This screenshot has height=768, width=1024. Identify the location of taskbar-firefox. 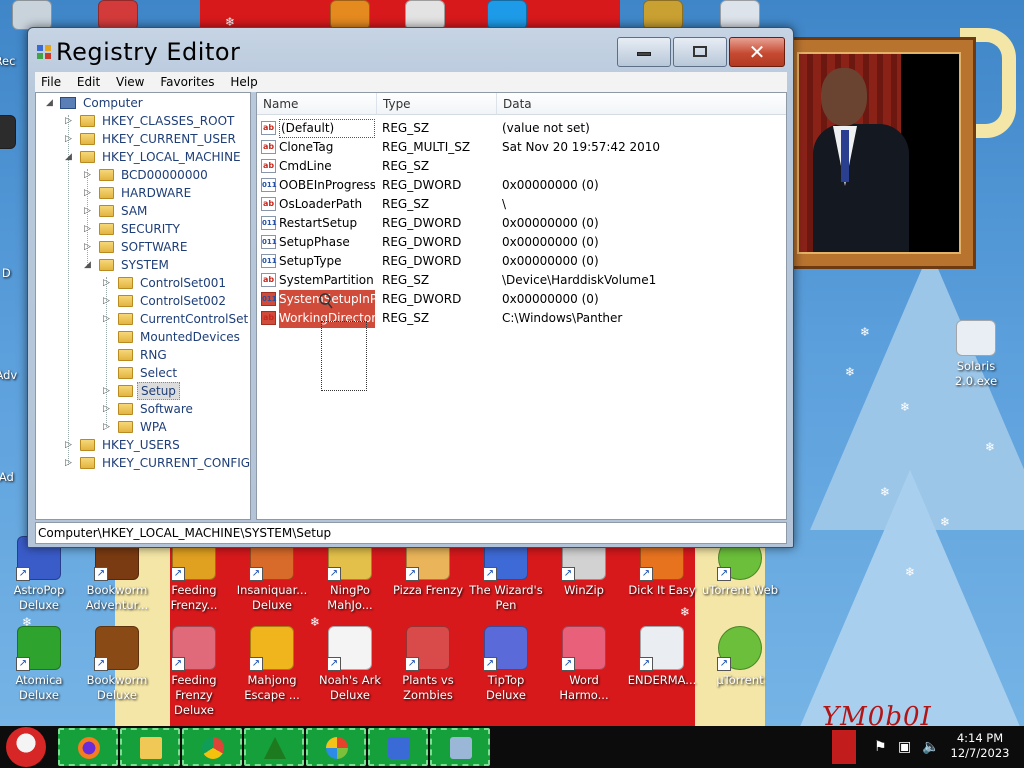
(88, 747).